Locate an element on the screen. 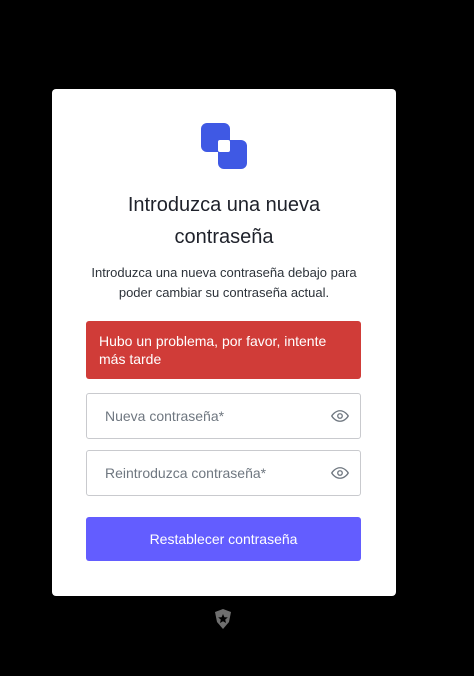  app-logo-icon is located at coordinates (224, 146).